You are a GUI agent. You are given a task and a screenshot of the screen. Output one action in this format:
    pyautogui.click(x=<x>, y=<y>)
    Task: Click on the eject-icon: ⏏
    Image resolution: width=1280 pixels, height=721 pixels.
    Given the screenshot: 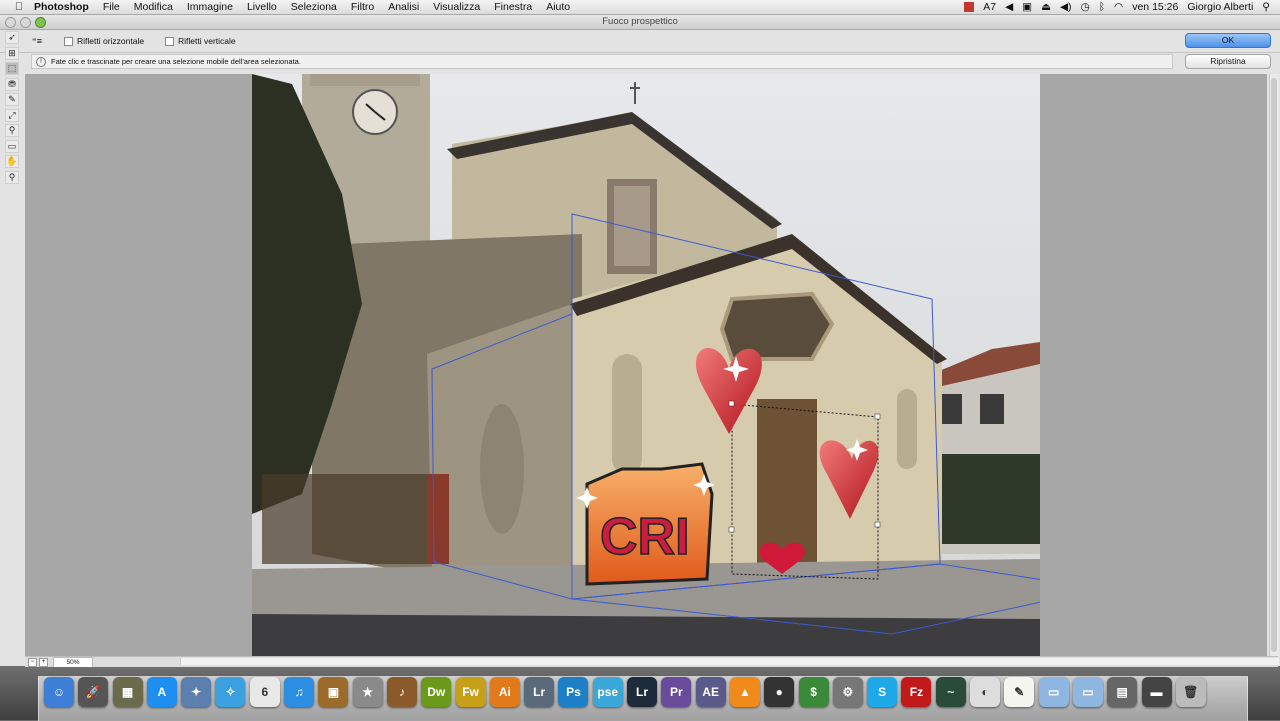 What is the action you would take?
    pyautogui.click(x=1046, y=7)
    